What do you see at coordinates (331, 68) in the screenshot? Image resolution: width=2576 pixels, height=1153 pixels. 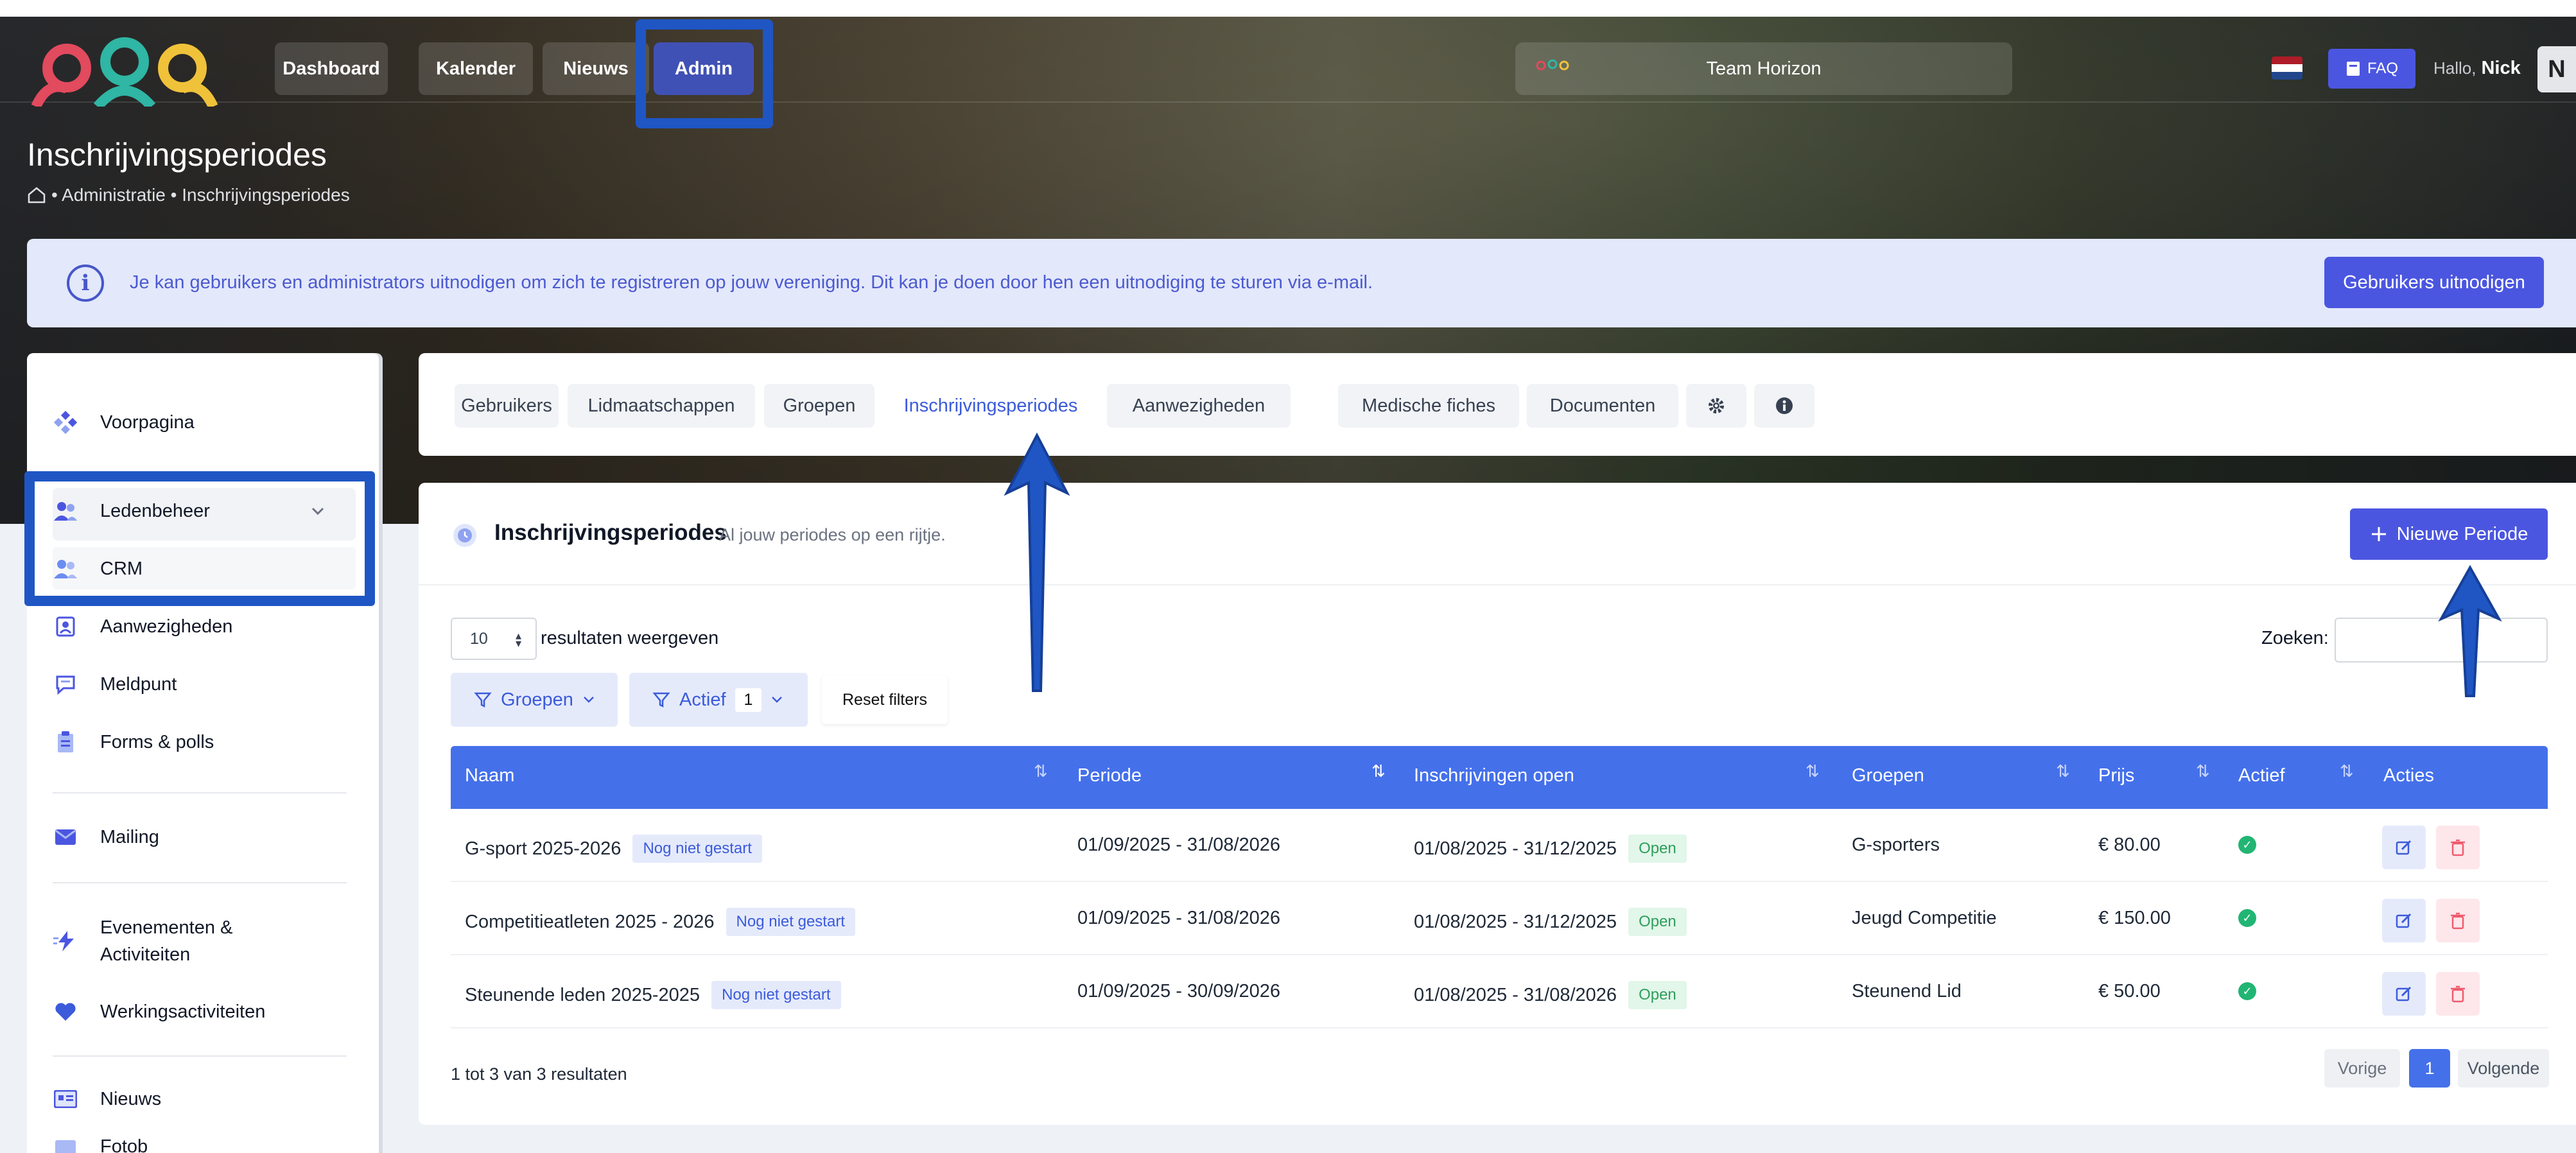 I see `nav-dashboard: Dashboard` at bounding box center [331, 68].